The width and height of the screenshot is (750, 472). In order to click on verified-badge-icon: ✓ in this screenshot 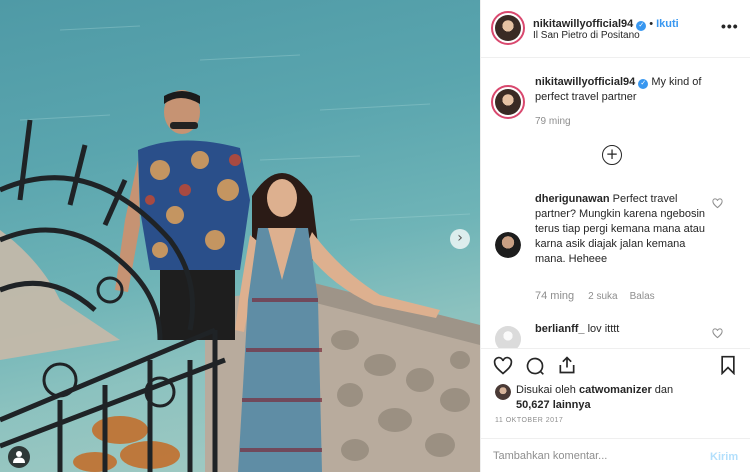, I will do `click(643, 84)`.